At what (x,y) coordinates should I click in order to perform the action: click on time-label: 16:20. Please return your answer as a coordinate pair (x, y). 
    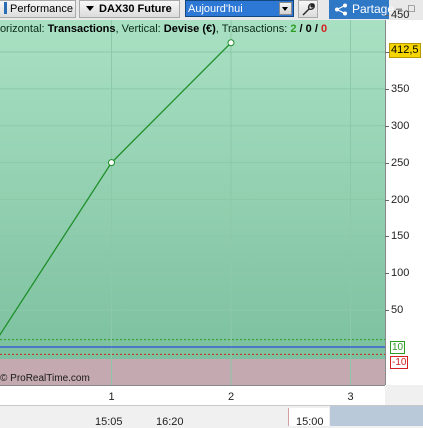
    Looking at the image, I should click on (170, 422).